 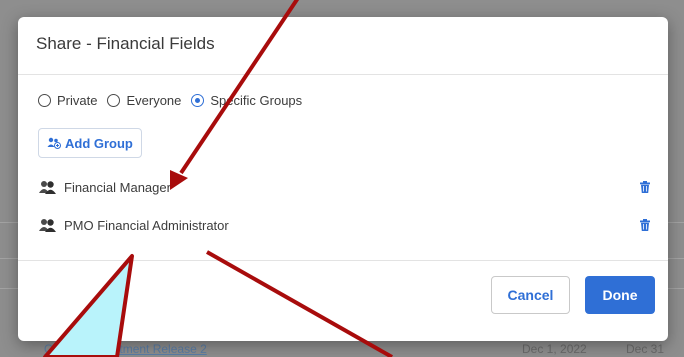 What do you see at coordinates (620, 295) in the screenshot?
I see `done-button: Done` at bounding box center [620, 295].